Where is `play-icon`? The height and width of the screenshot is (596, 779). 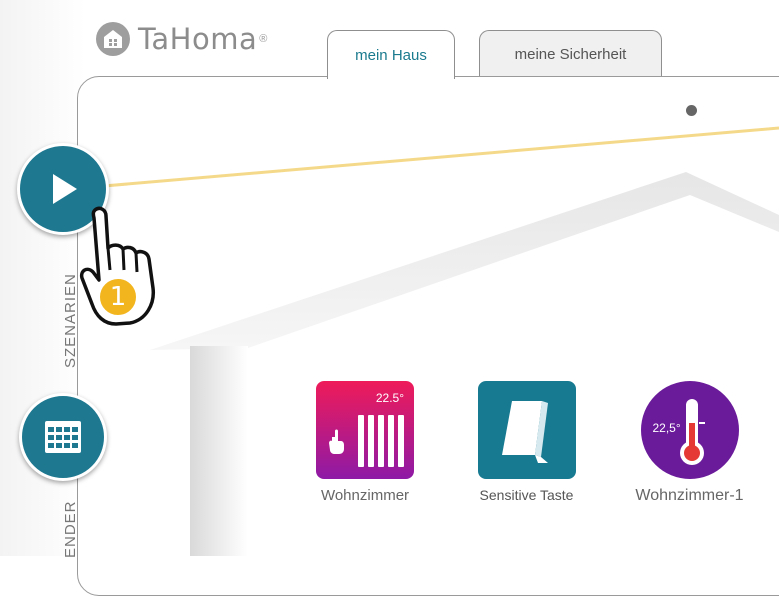 play-icon is located at coordinates (65, 189).